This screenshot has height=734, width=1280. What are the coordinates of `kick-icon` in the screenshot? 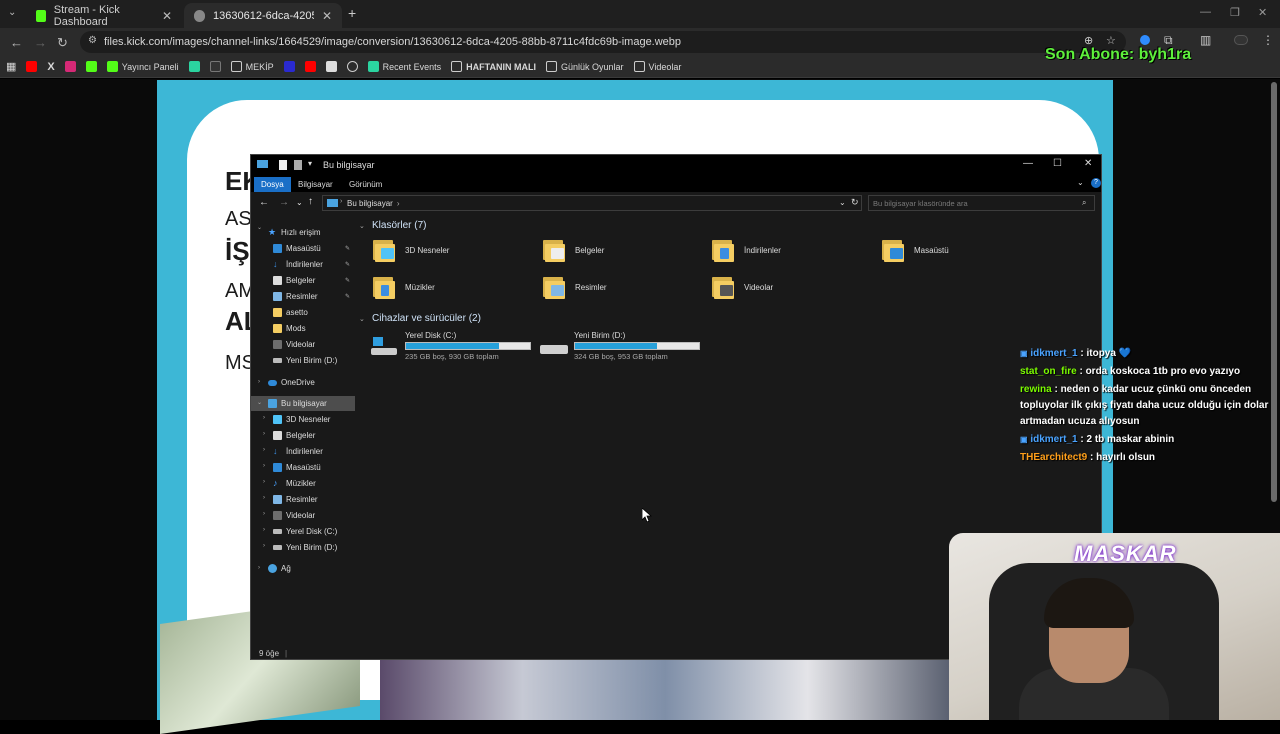 It's located at (91, 66).